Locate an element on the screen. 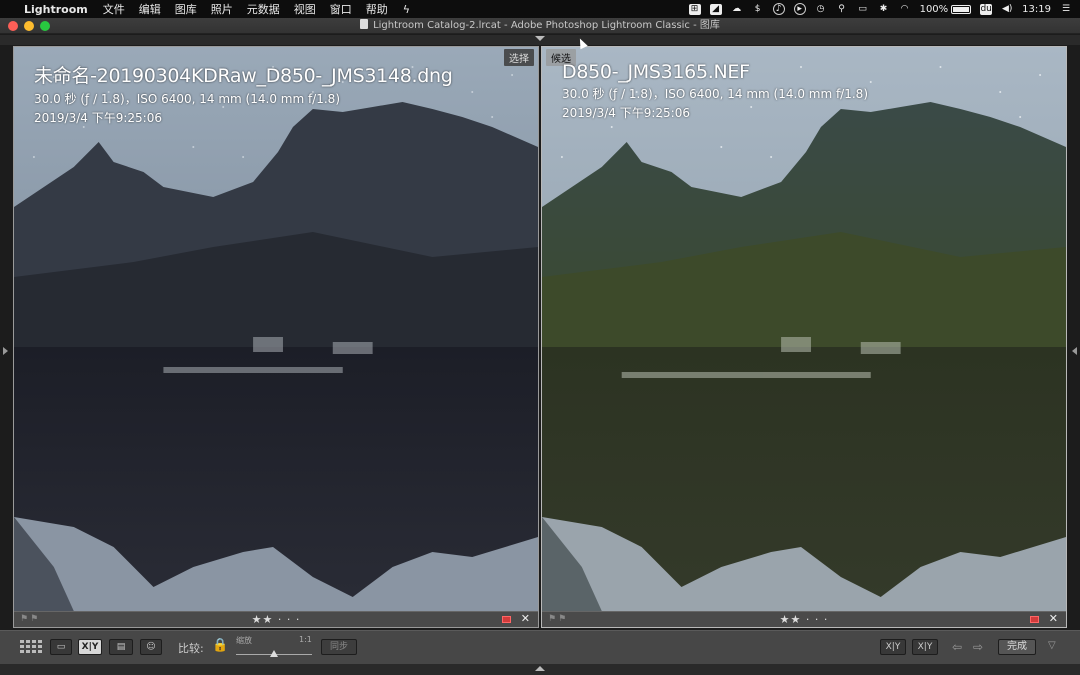  input-method-icon: ⊞ is located at coordinates (694, 9).